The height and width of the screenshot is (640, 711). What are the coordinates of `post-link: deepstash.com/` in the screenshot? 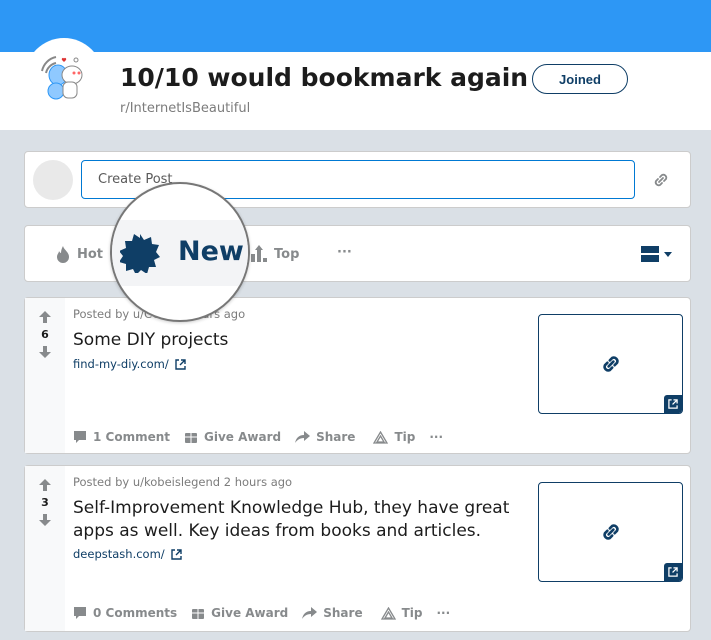 It's located at (127, 554).